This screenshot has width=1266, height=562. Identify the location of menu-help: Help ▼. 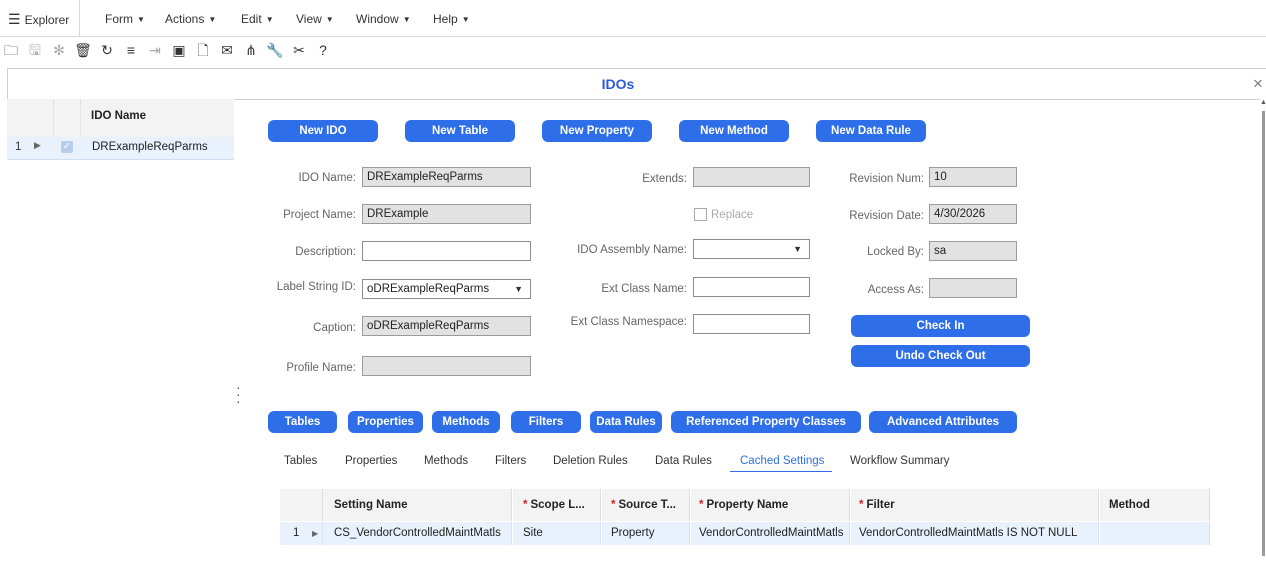
(451, 18).